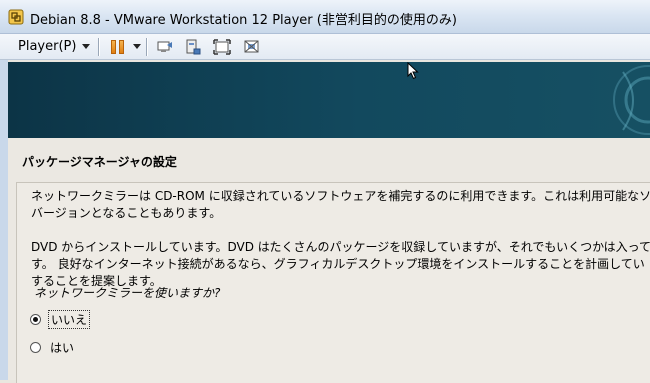  I want to click on toolbar: Player(P), so click(325, 47).